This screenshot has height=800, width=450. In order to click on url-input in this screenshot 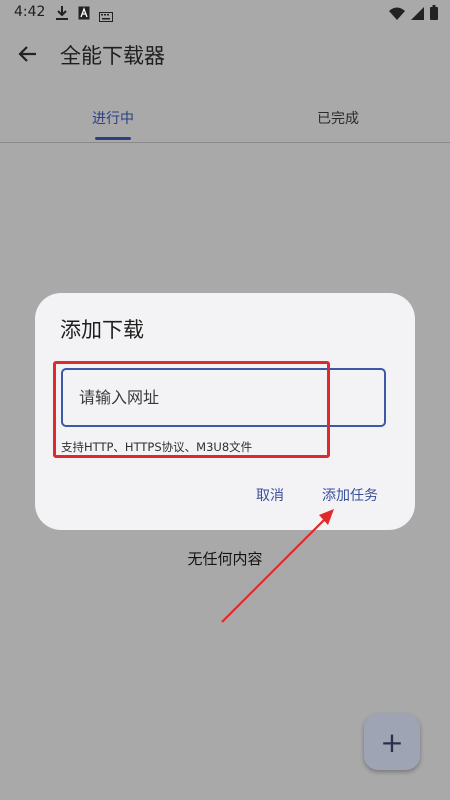, I will do `click(223, 397)`.